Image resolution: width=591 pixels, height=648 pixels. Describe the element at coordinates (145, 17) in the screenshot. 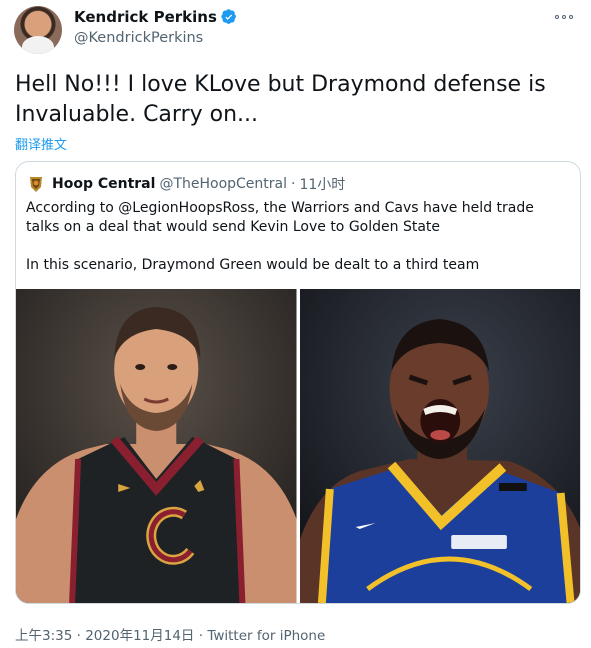

I see `author-name: Kendrick Perkins` at that location.